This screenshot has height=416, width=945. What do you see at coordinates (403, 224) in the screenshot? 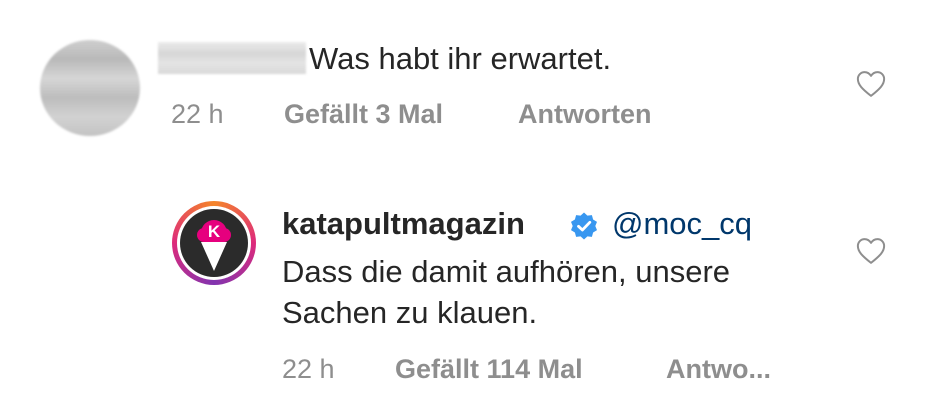
I see `comment-author: katapultmagazin` at bounding box center [403, 224].